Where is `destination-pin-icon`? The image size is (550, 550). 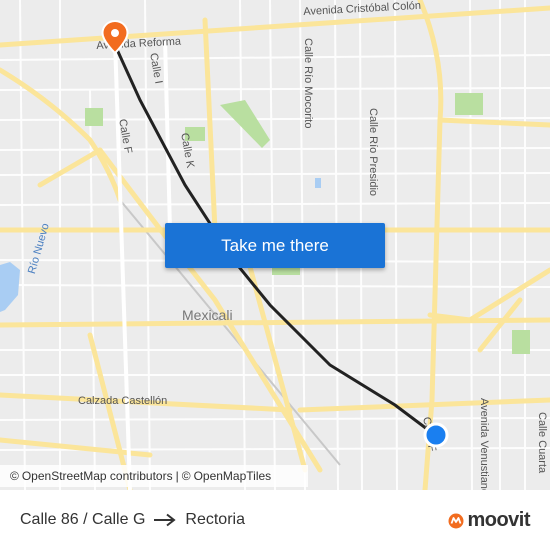 destination-pin-icon is located at coordinates (115, 37).